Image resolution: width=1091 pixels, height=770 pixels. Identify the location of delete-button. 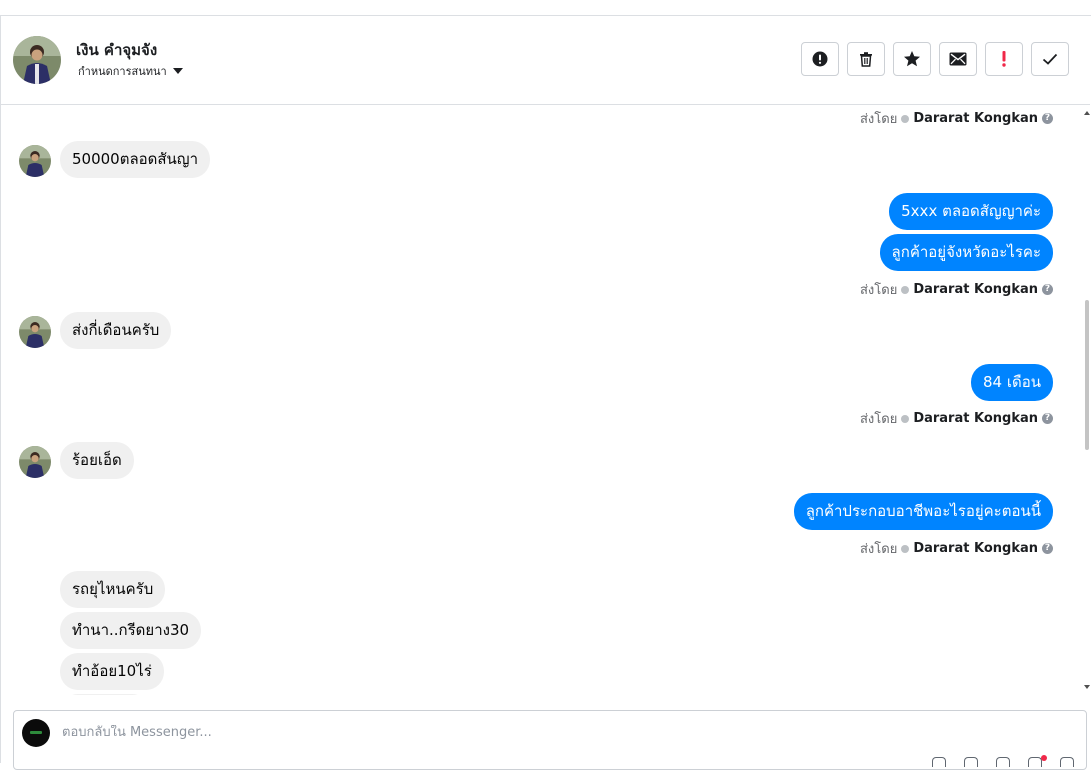
(866, 59).